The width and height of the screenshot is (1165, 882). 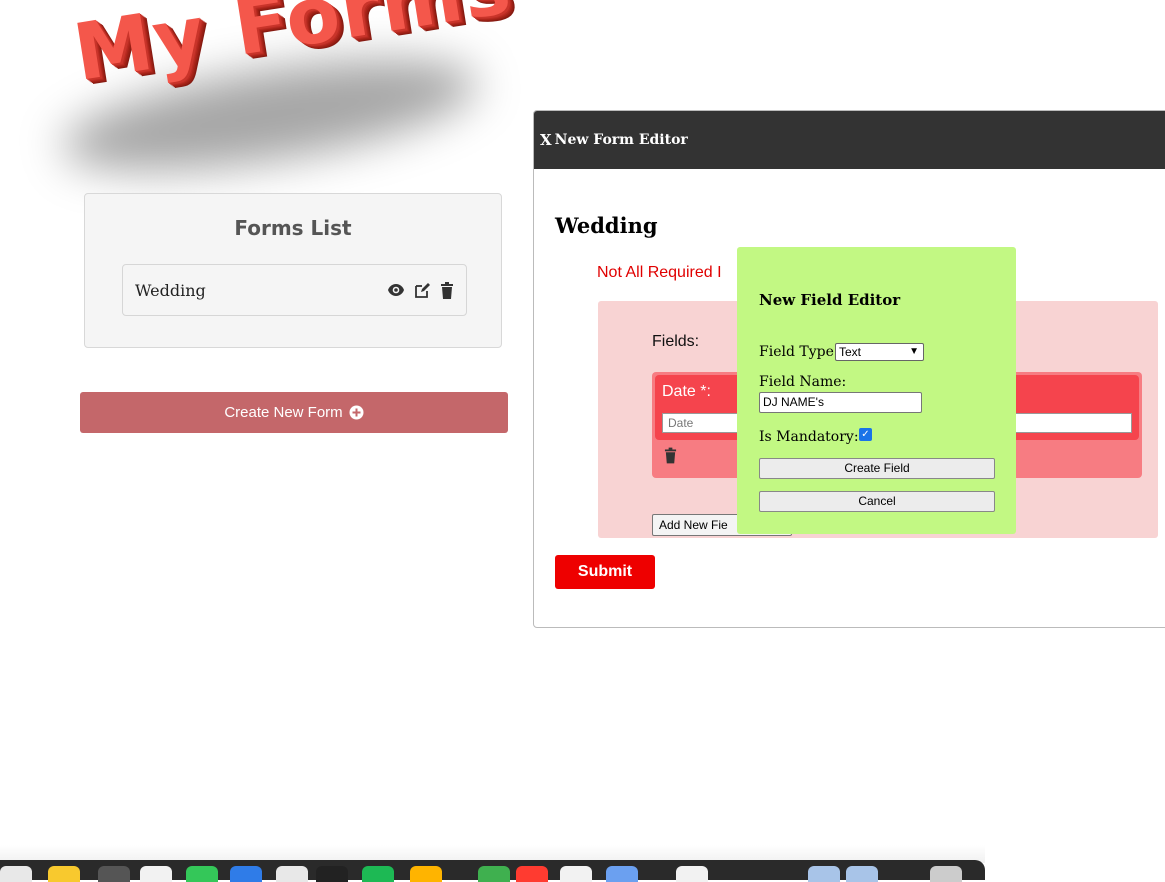 I want to click on field-name-label: Field Name:, so click(x=803, y=382).